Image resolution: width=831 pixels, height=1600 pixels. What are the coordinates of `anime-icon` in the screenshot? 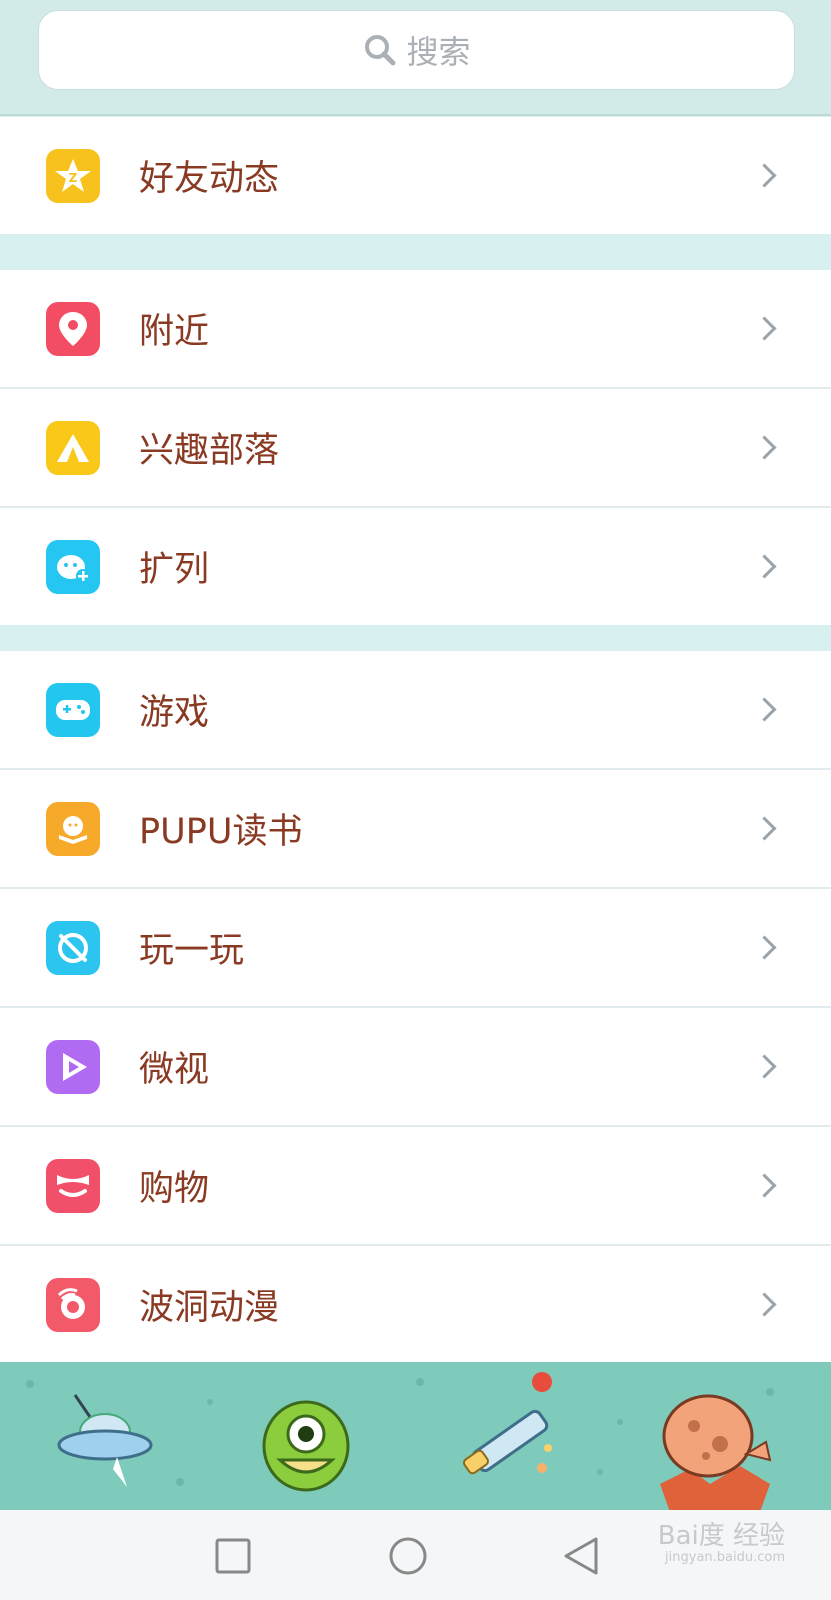 It's located at (73, 1304).